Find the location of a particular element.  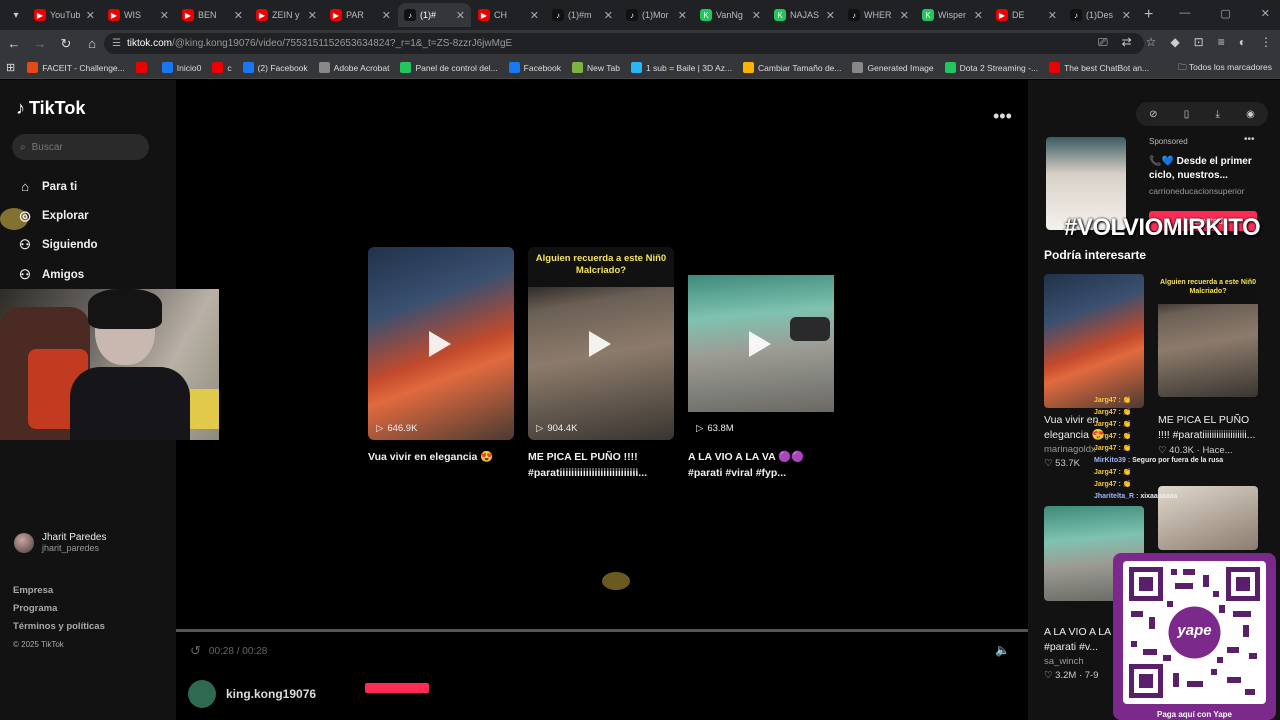

bookmark-item: Adobe Acrobat is located at coordinates (353, 67).